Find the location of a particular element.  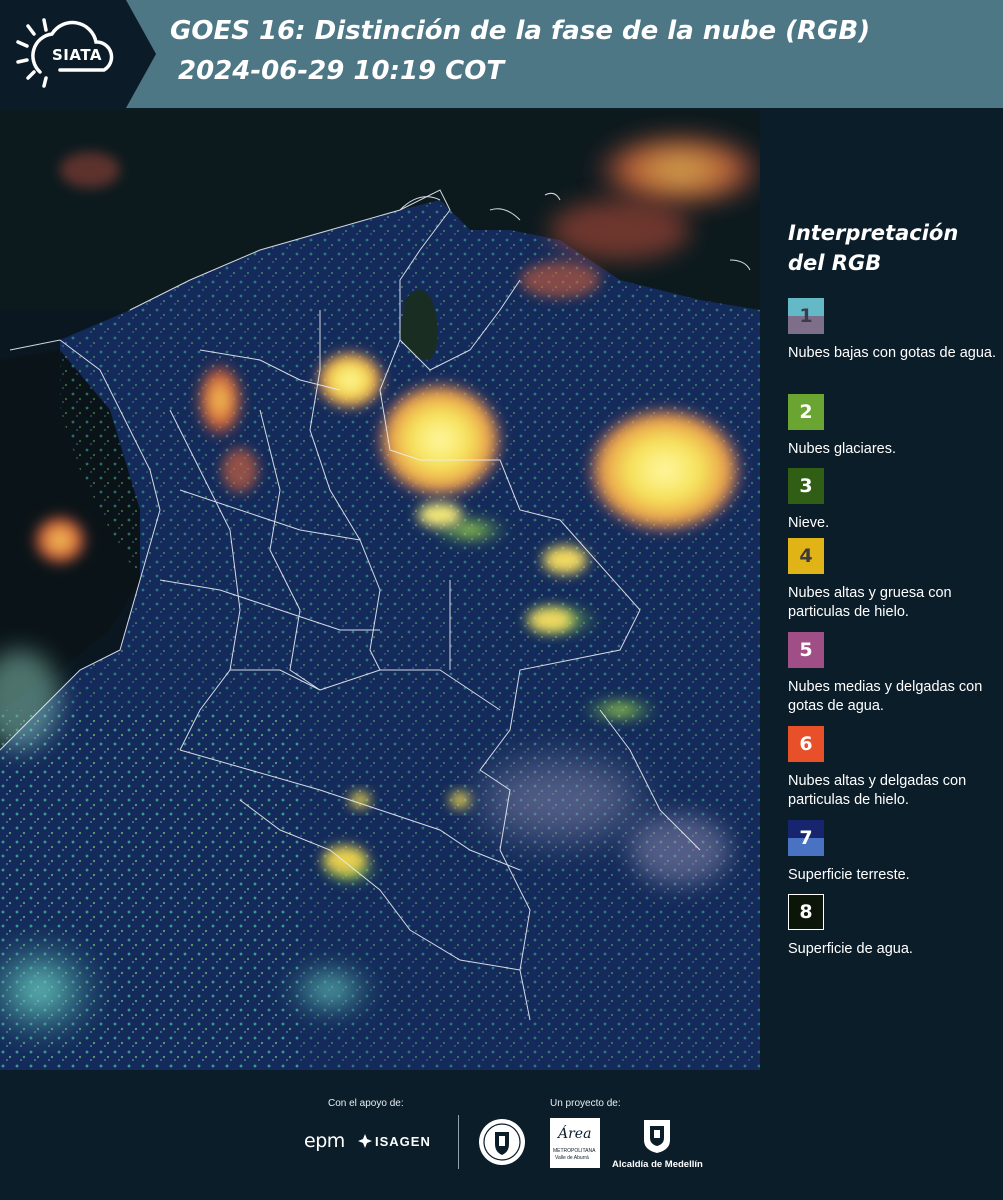

legend-label-2: Nubes glaciares. is located at coordinates (842, 449).